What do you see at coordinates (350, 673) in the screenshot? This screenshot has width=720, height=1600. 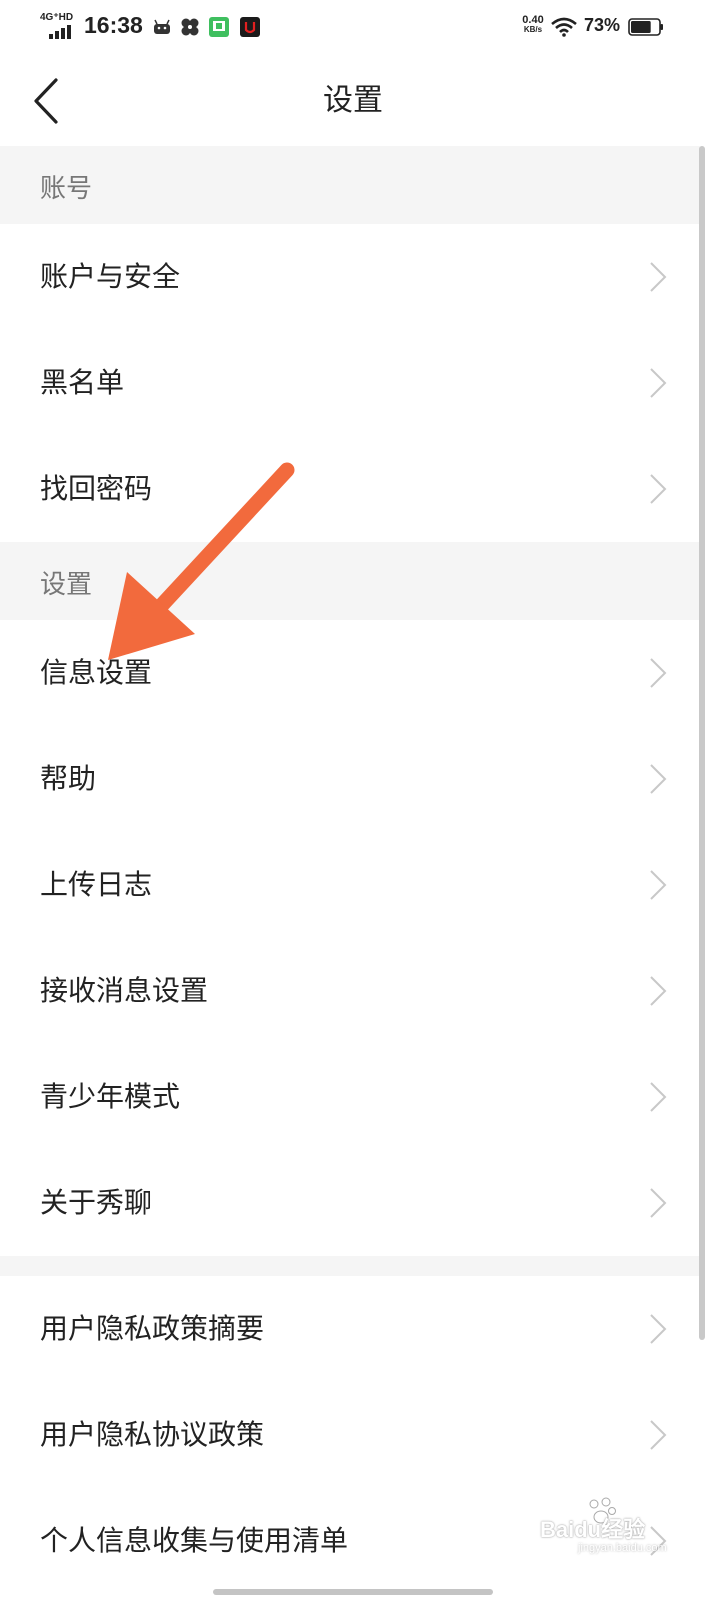 I see `settings-item-message-settings: 信息设置` at bounding box center [350, 673].